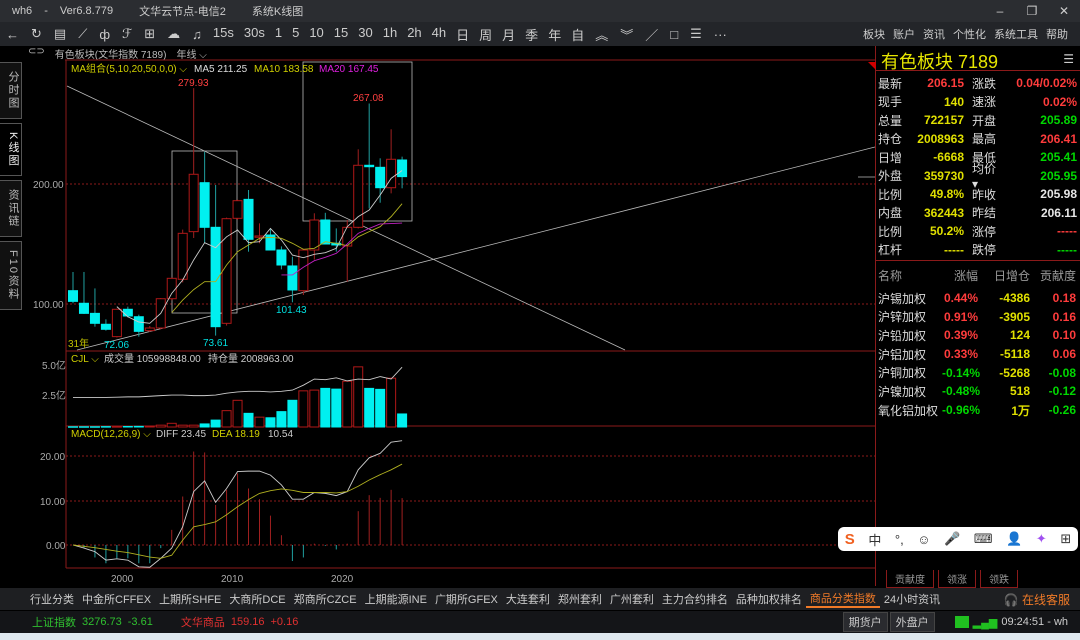 The height and width of the screenshot is (640, 1080). What do you see at coordinates (257, 599) in the screenshot?
I see `bottom-tab: 大商所DCE` at bounding box center [257, 599].